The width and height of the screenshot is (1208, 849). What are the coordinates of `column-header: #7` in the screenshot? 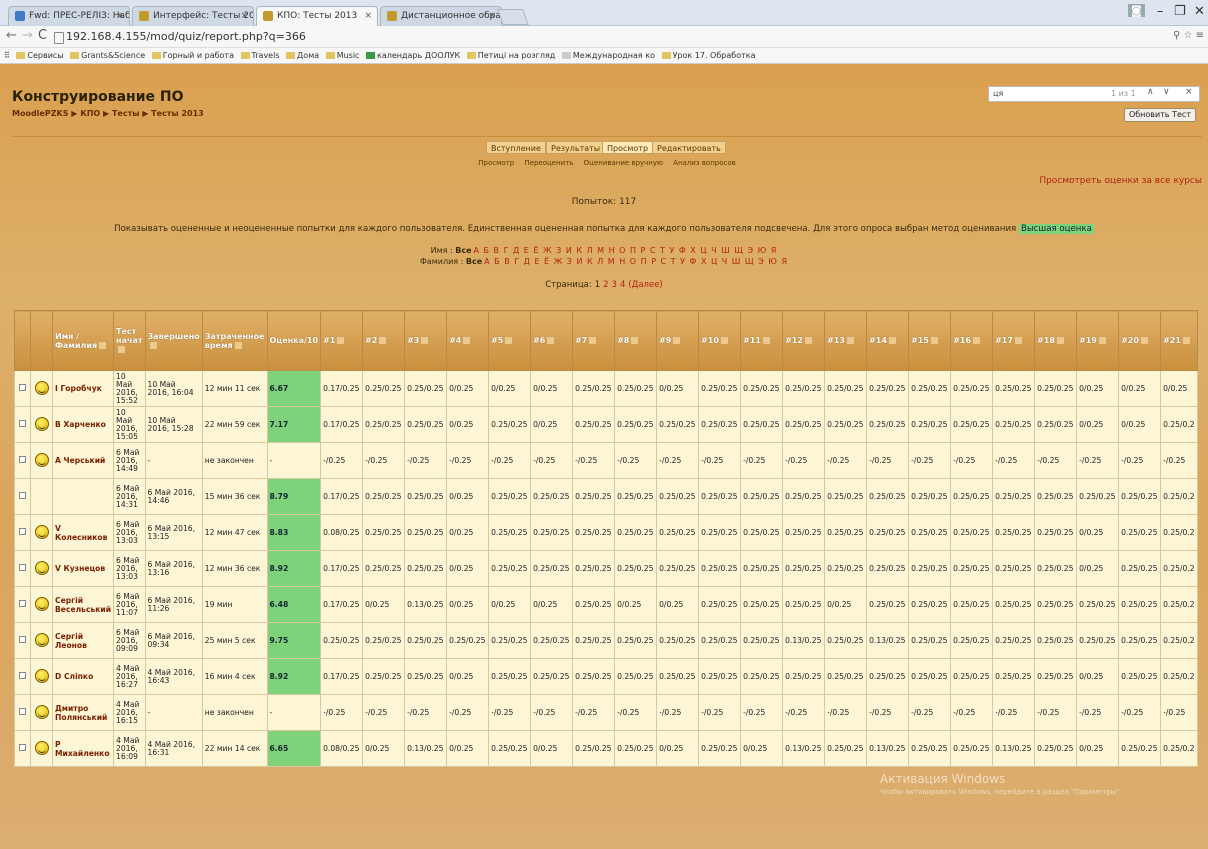 It's located at (594, 340).